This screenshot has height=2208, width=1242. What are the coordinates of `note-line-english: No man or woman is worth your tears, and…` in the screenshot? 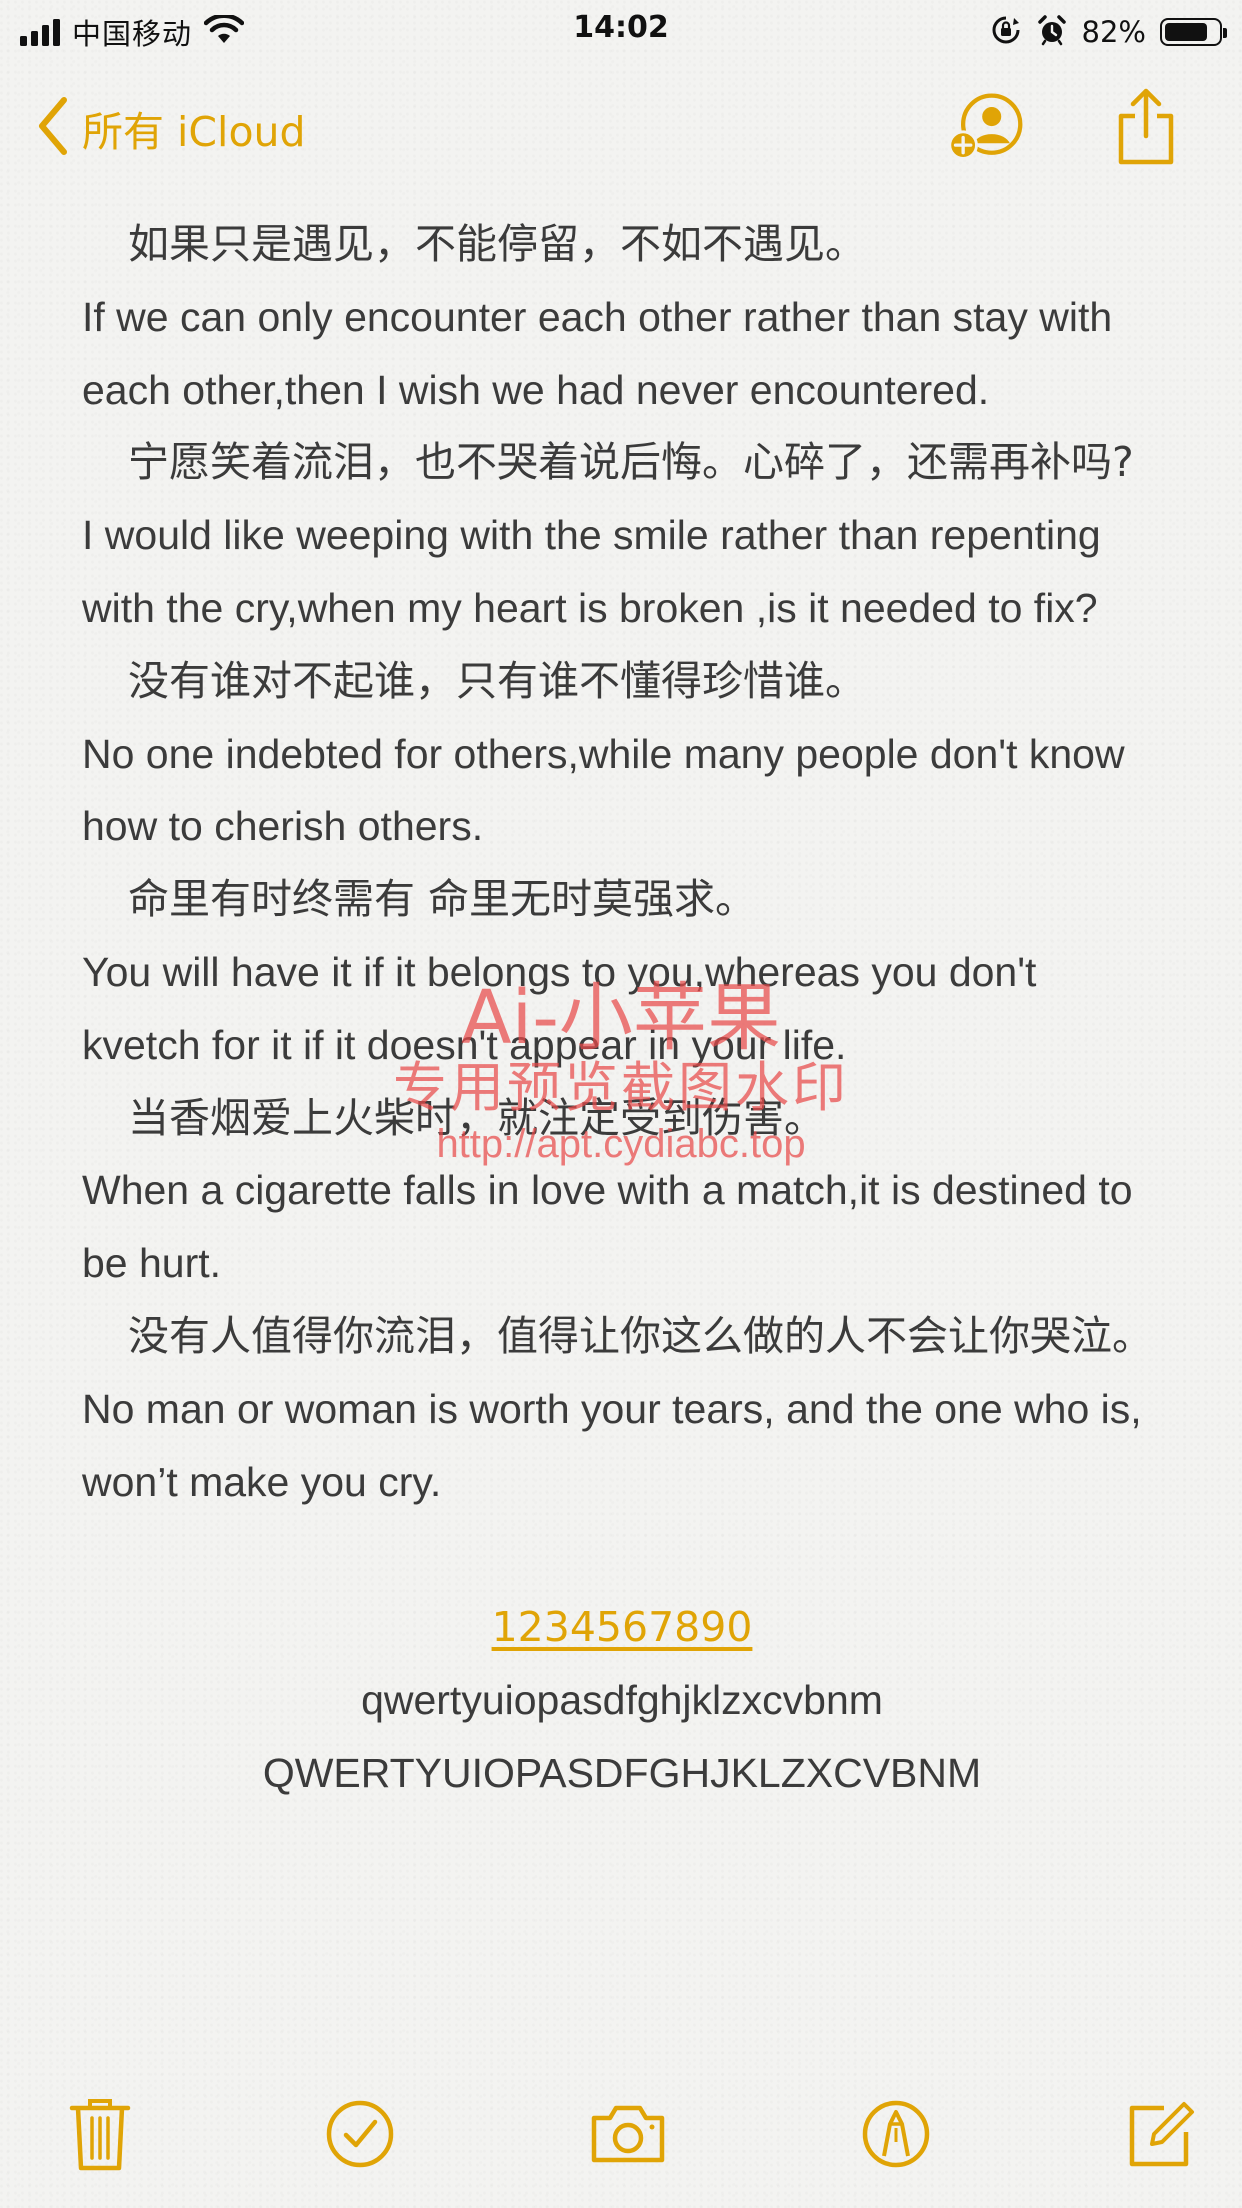 It's located at (612, 1445).